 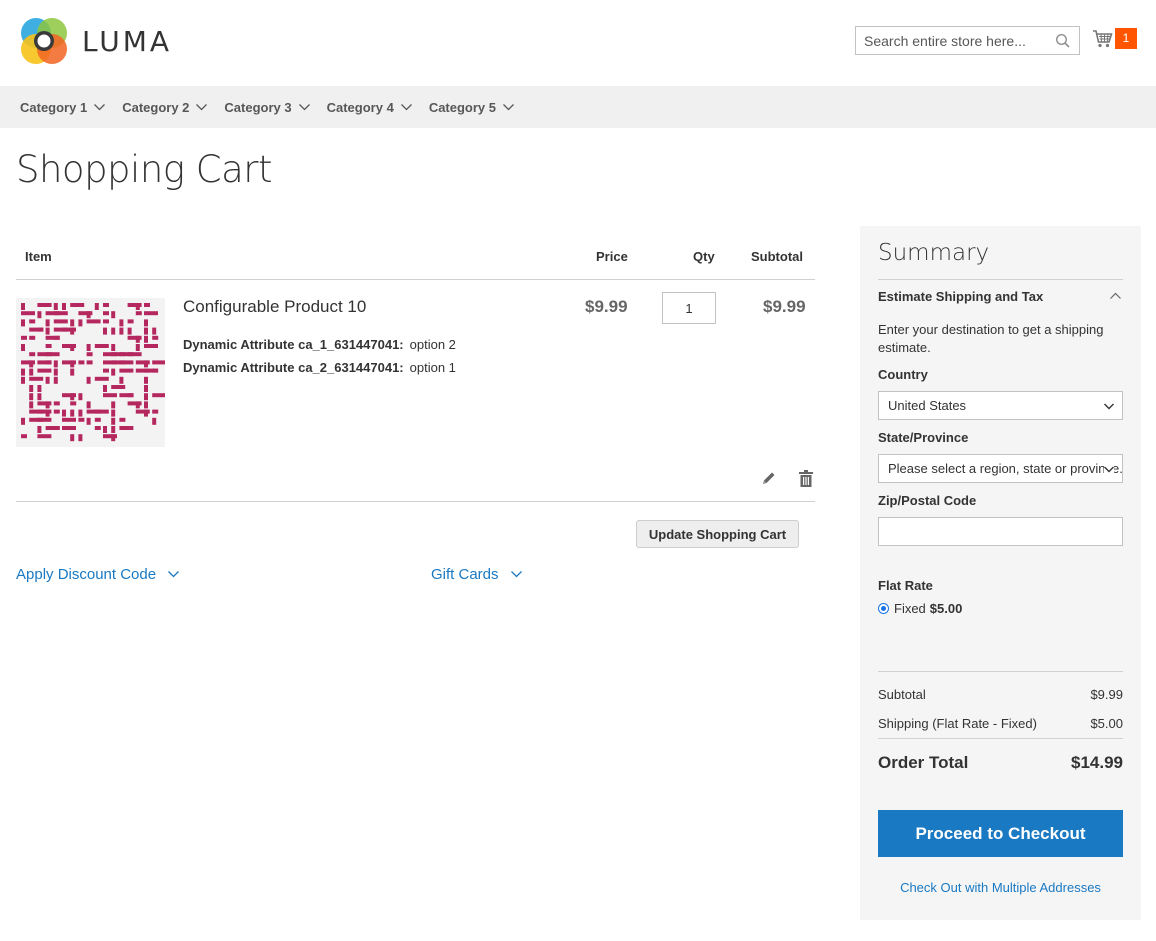 I want to click on apply-discount-toggle: Apply Discount Code, so click(x=98, y=574).